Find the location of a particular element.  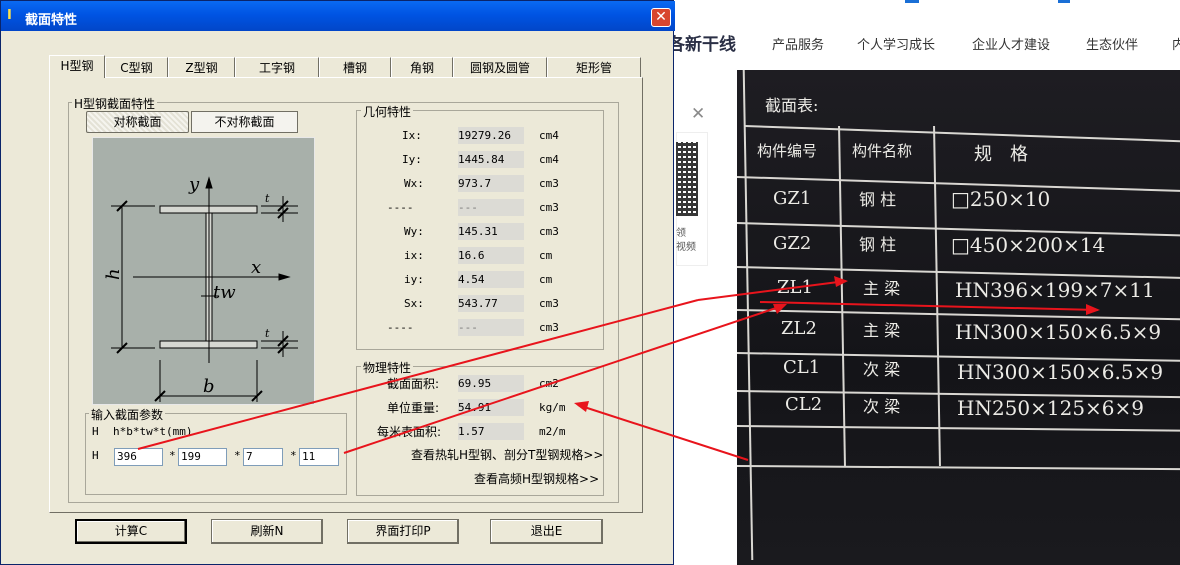

tab-h-steel: H型钢 is located at coordinates (77, 66).